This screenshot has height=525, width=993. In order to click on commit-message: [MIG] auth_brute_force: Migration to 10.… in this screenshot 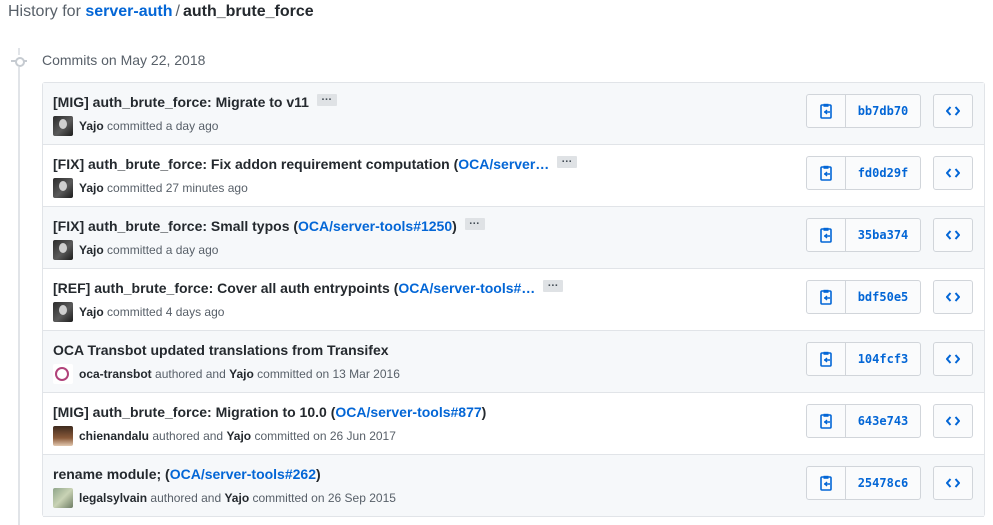, I will do `click(269, 412)`.